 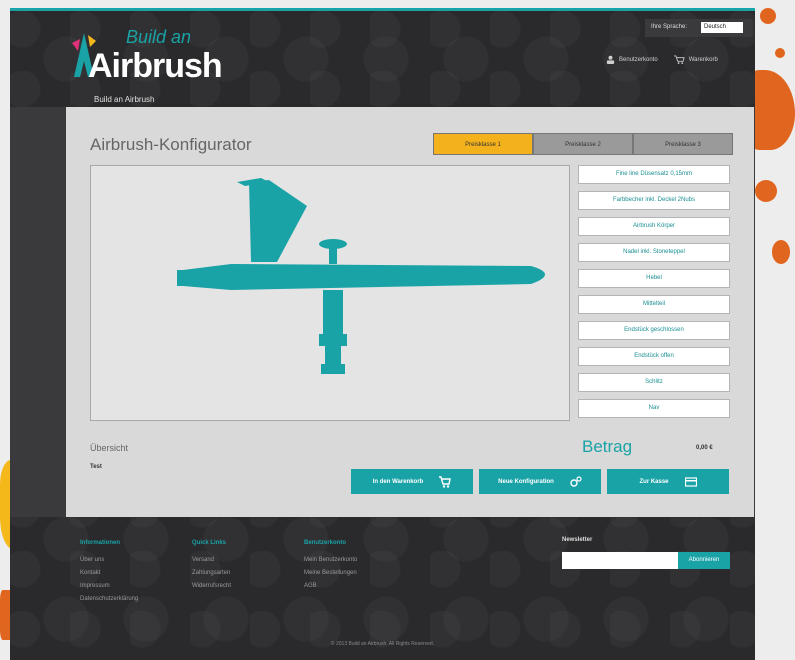 What do you see at coordinates (398, 481) in the screenshot?
I see `add-to-cart-label: In den Warenkorb` at bounding box center [398, 481].